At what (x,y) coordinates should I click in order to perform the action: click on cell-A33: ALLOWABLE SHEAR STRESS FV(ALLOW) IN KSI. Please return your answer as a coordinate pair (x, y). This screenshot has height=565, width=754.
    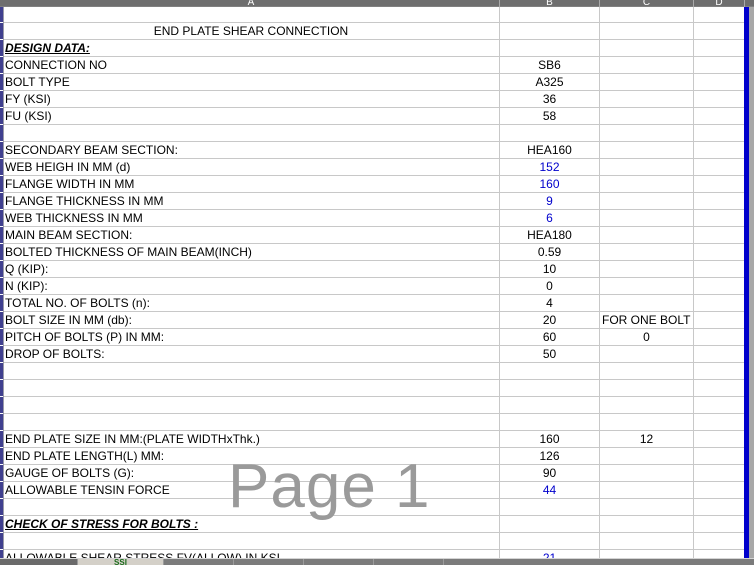
    Looking at the image, I should click on (251, 554).